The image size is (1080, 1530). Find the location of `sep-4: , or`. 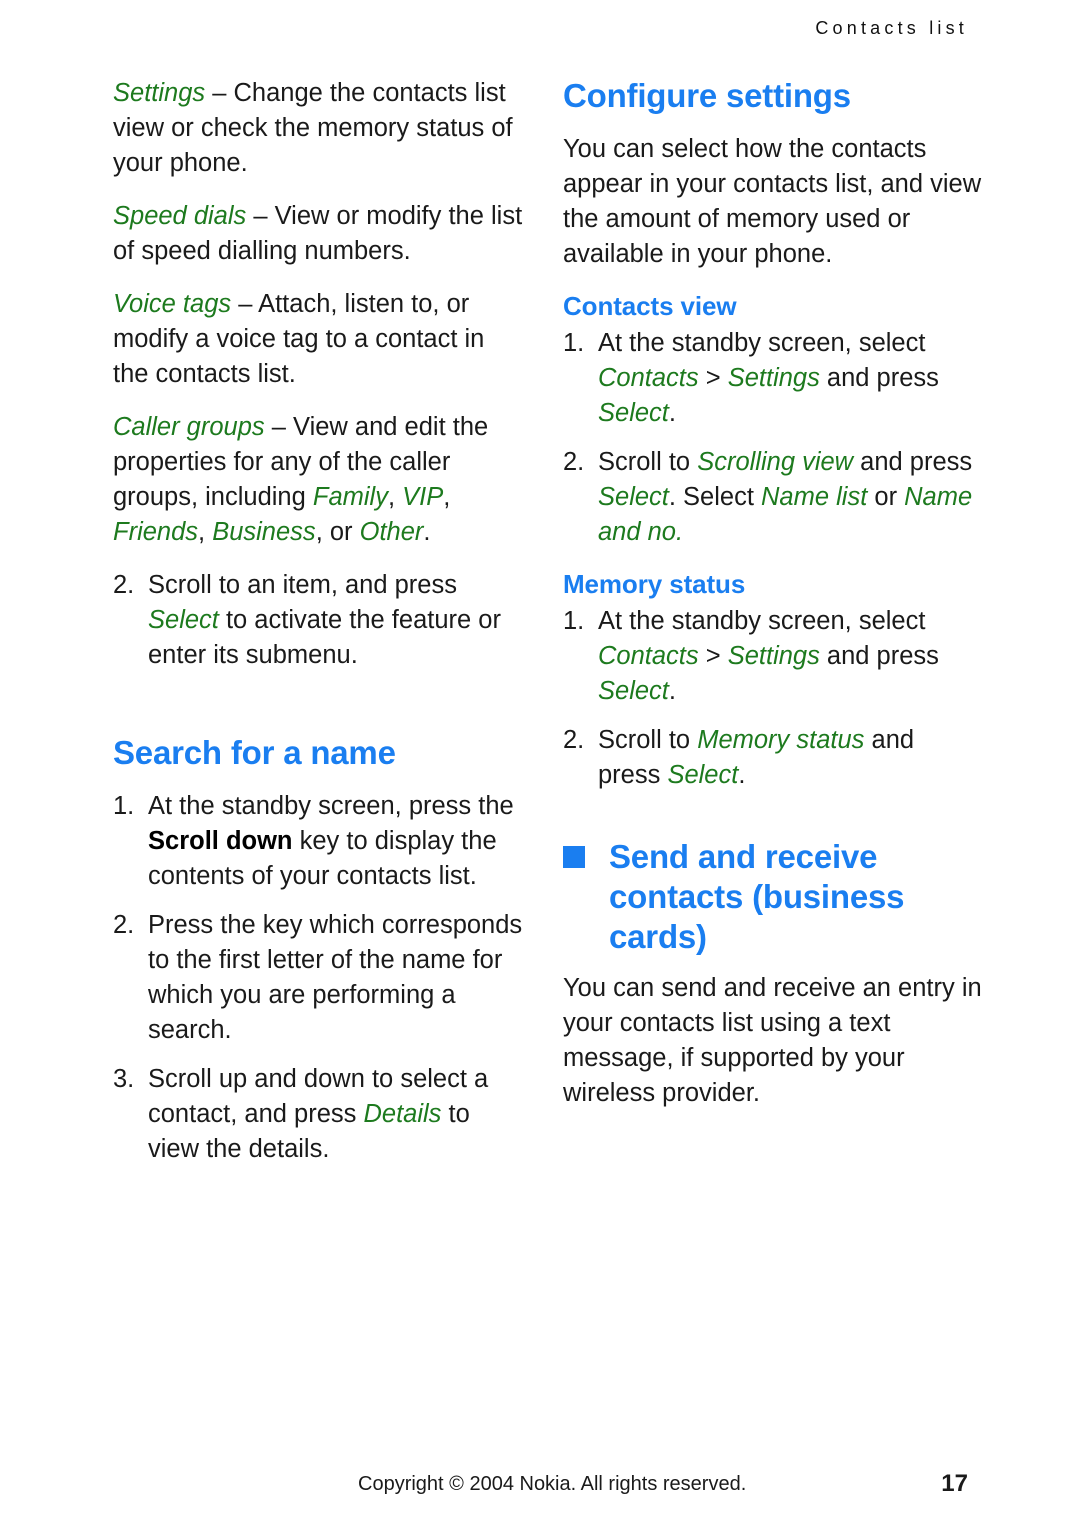

sep-4: , or is located at coordinates (337, 532).